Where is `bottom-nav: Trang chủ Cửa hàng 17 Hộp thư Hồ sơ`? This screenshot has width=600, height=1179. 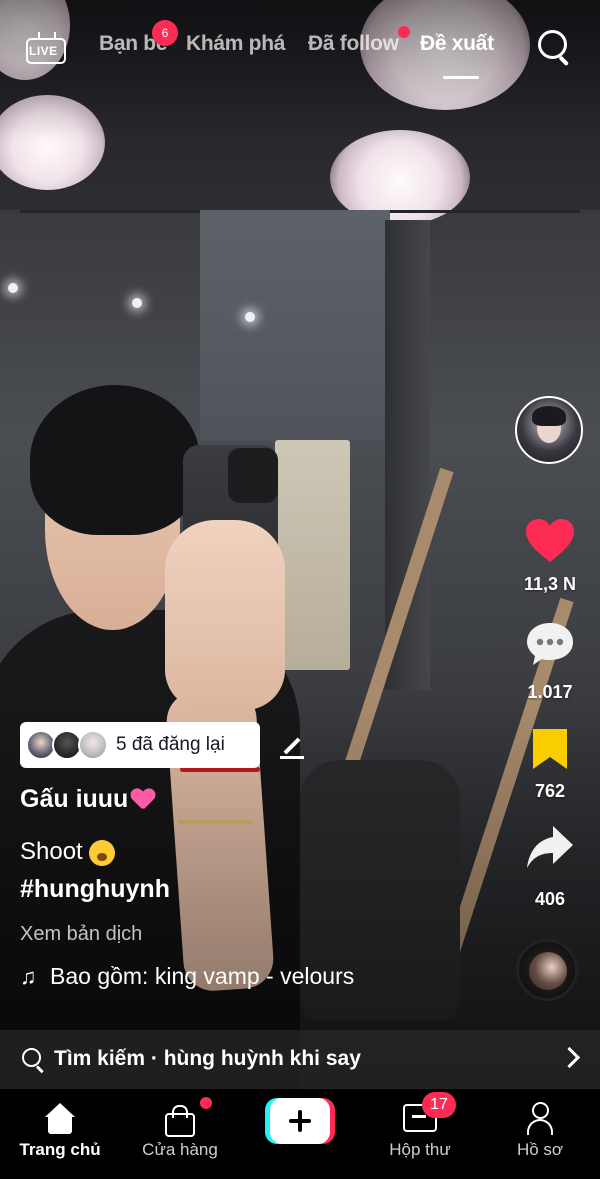
bottom-nav: Trang chủ Cửa hàng 17 Hộp thư Hồ sơ is located at coordinates (300, 1134).